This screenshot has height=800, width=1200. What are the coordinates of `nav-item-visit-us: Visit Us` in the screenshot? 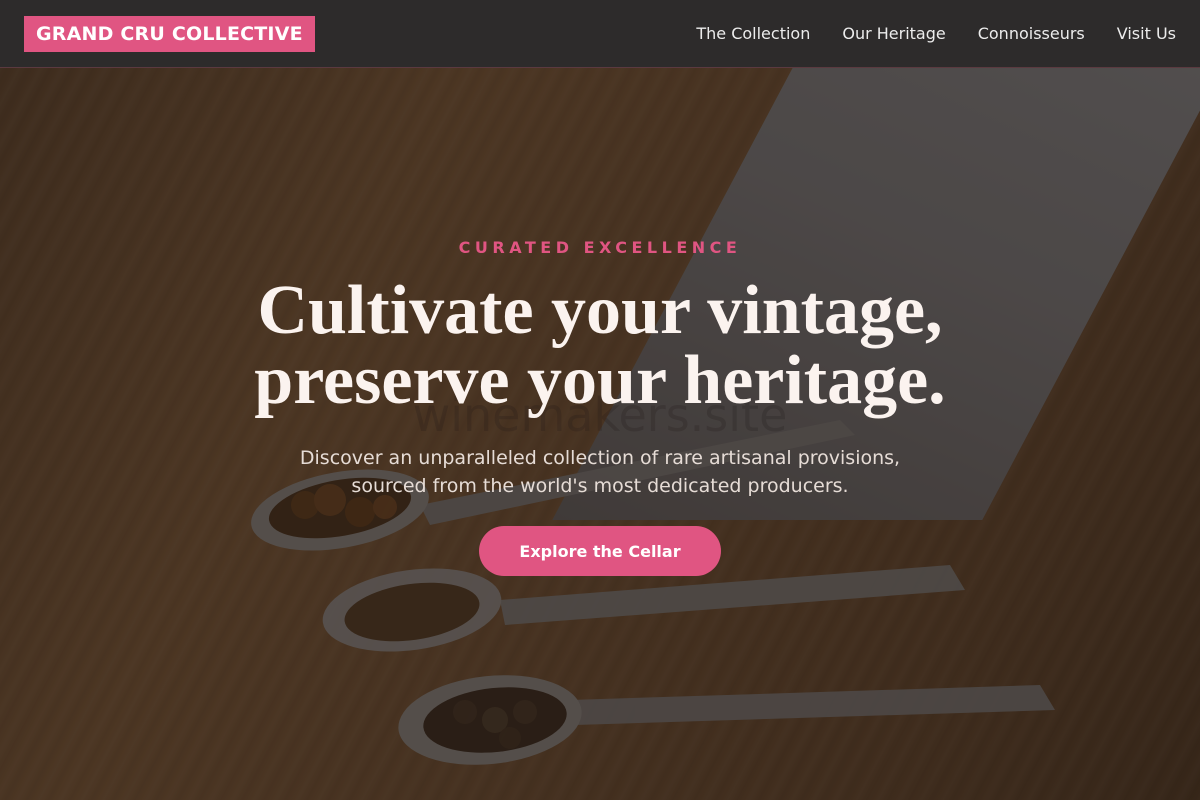 It's located at (1146, 33).